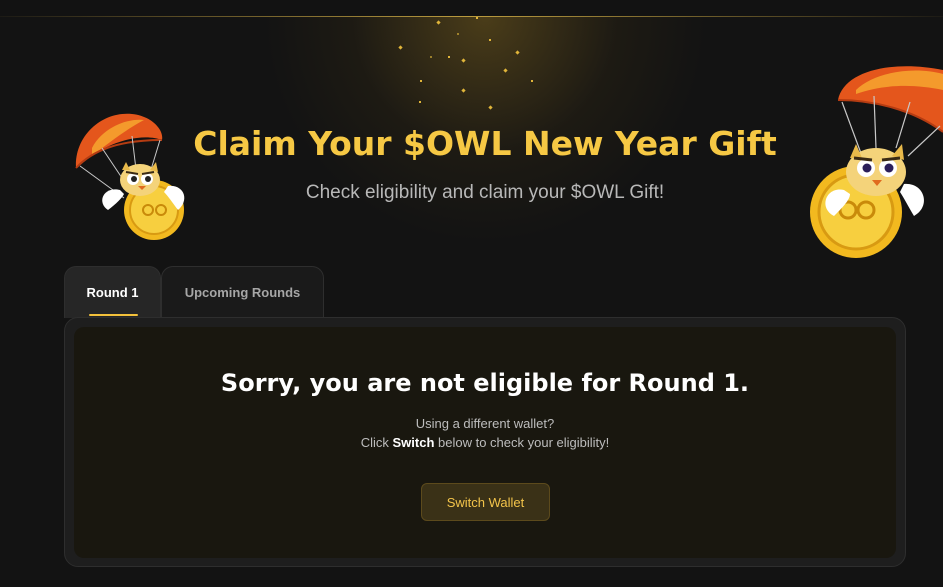  Describe the element at coordinates (471, 8) in the screenshot. I see `top-bar` at that location.